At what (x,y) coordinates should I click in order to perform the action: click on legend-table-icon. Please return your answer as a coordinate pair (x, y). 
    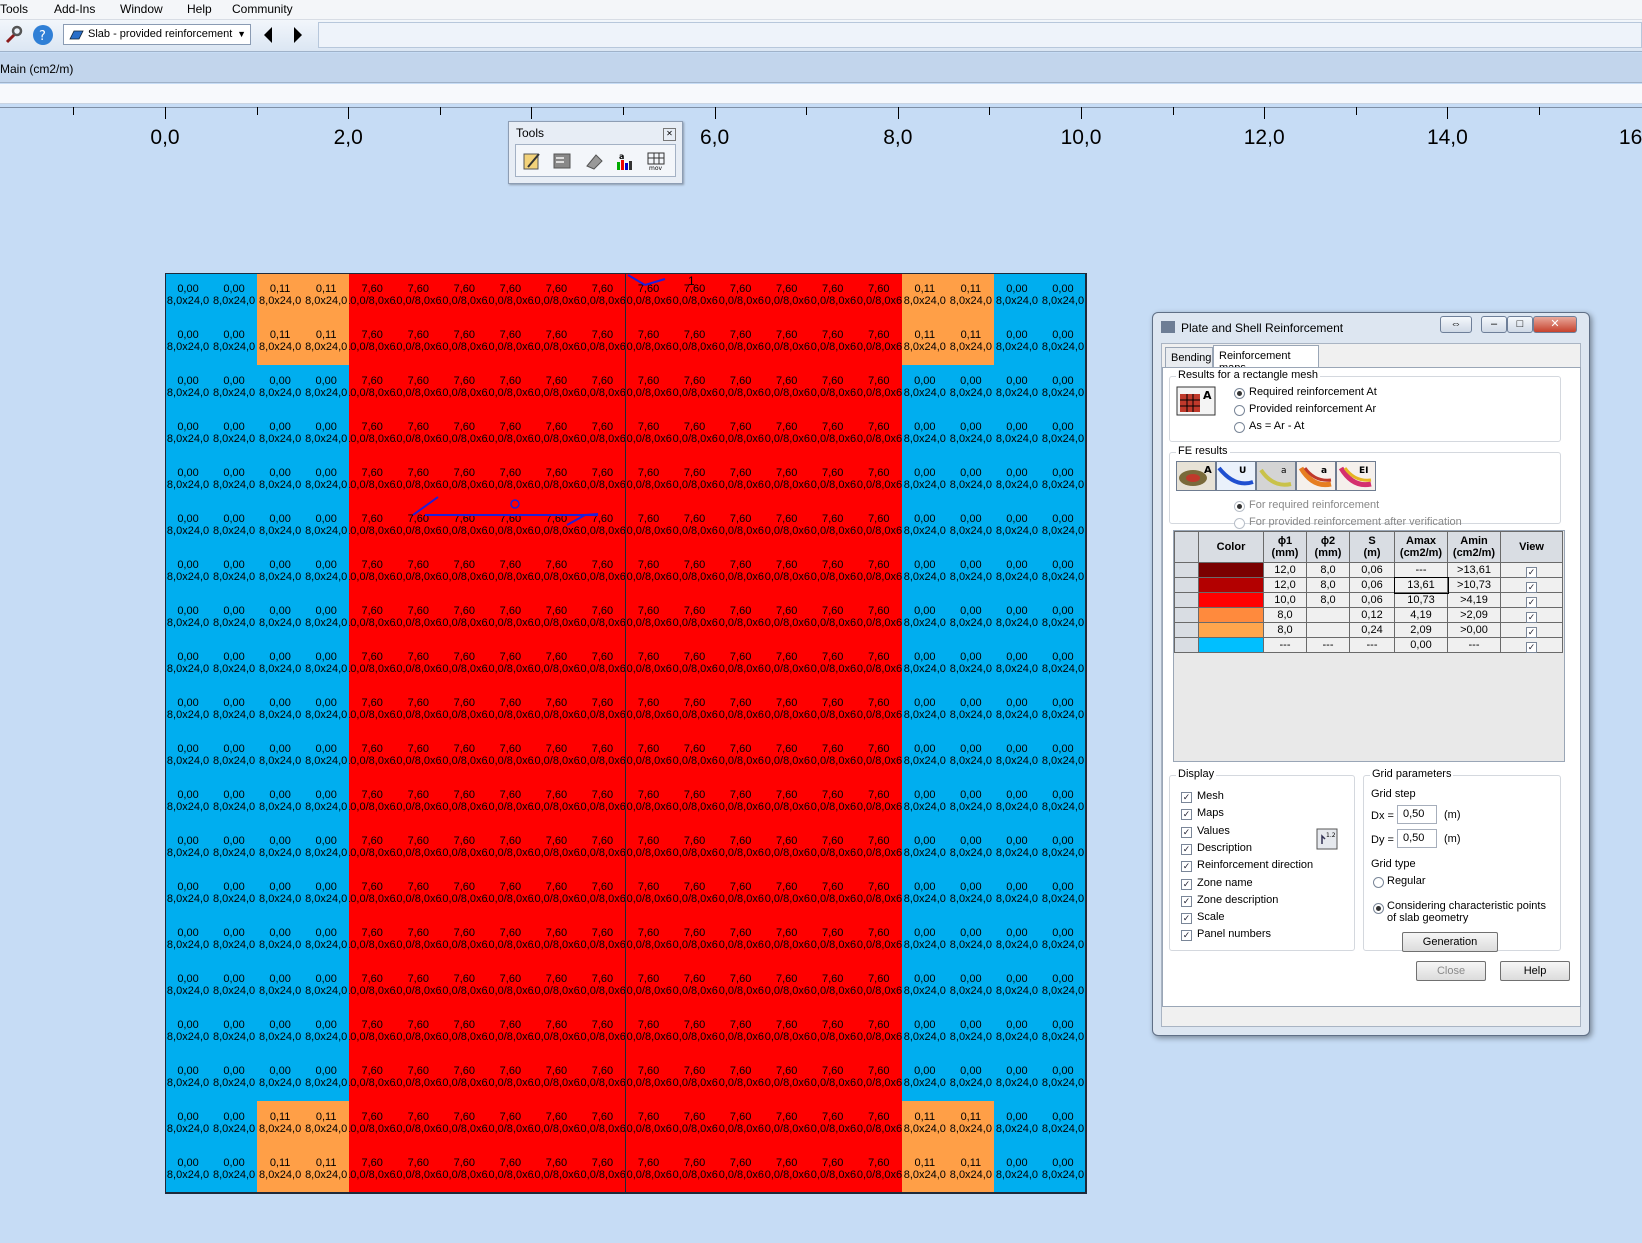
    Looking at the image, I should click on (562, 161).